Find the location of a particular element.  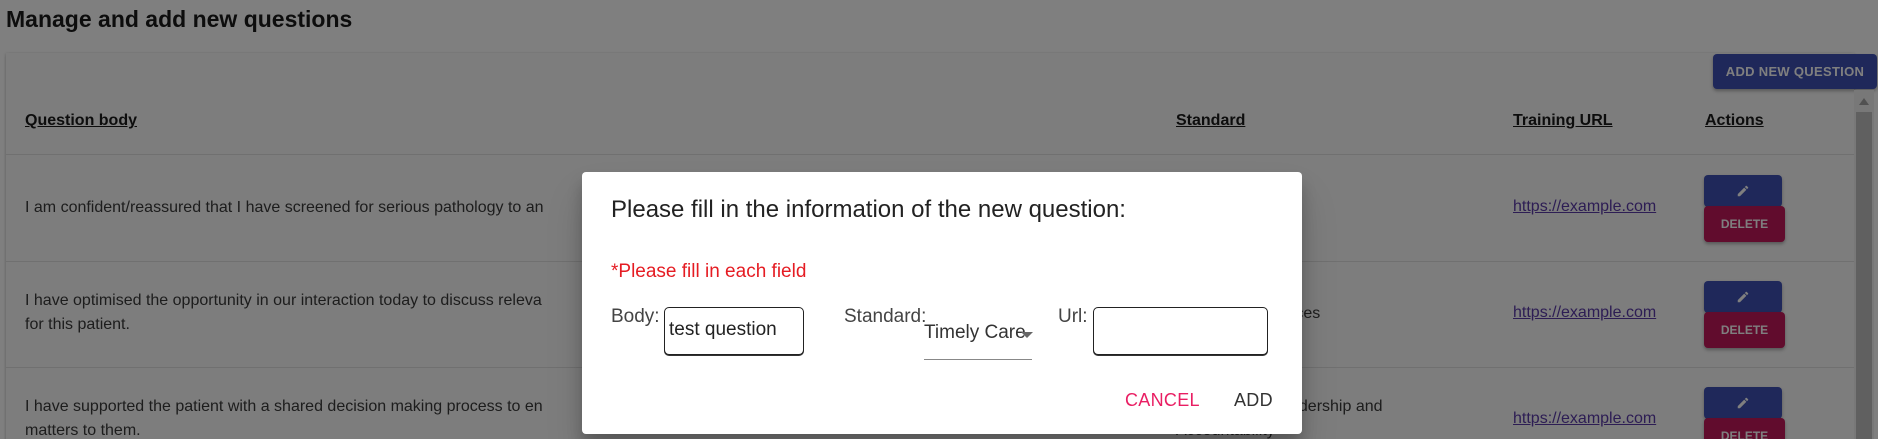

cancel-button: CANCEL is located at coordinates (1162, 400).